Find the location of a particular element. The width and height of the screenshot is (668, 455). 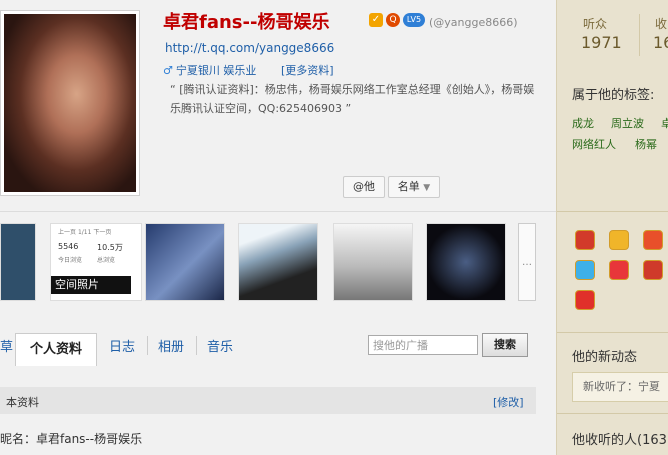

more-info-link: [更多资料] is located at coordinates (307, 70).